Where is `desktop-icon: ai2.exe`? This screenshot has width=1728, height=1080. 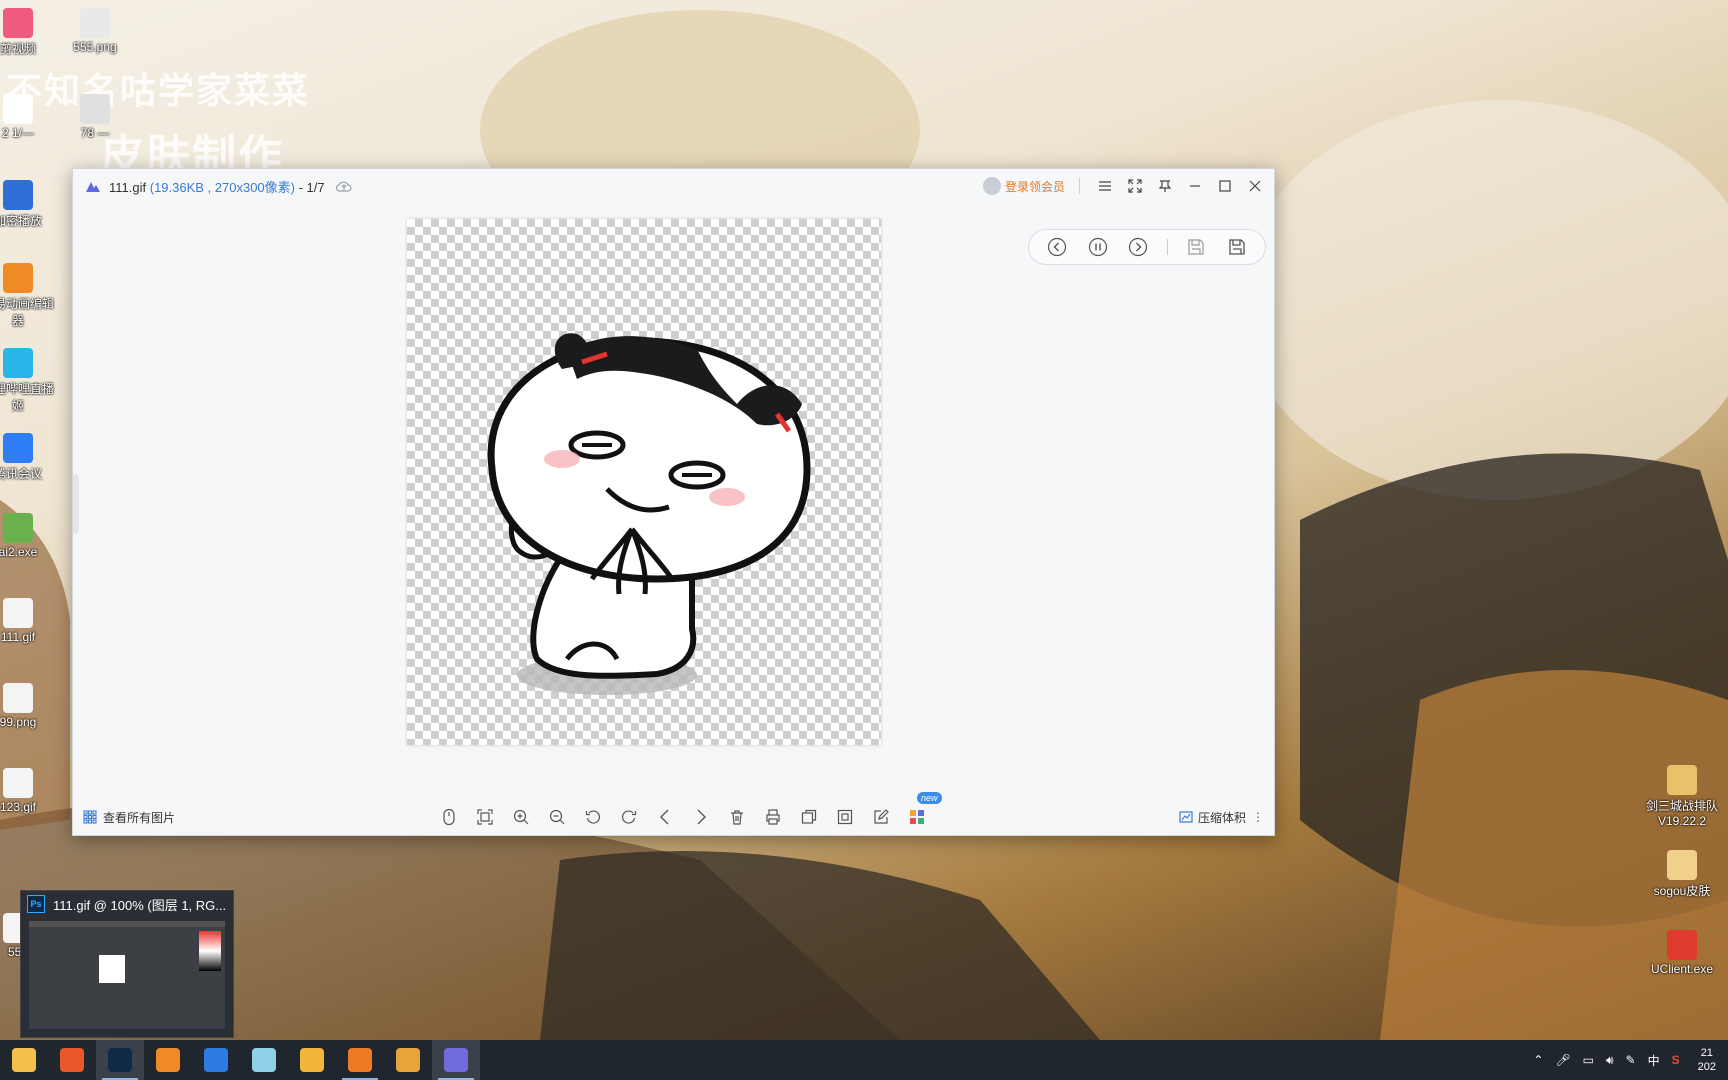 desktop-icon: ai2.exe is located at coordinates (29, 536).